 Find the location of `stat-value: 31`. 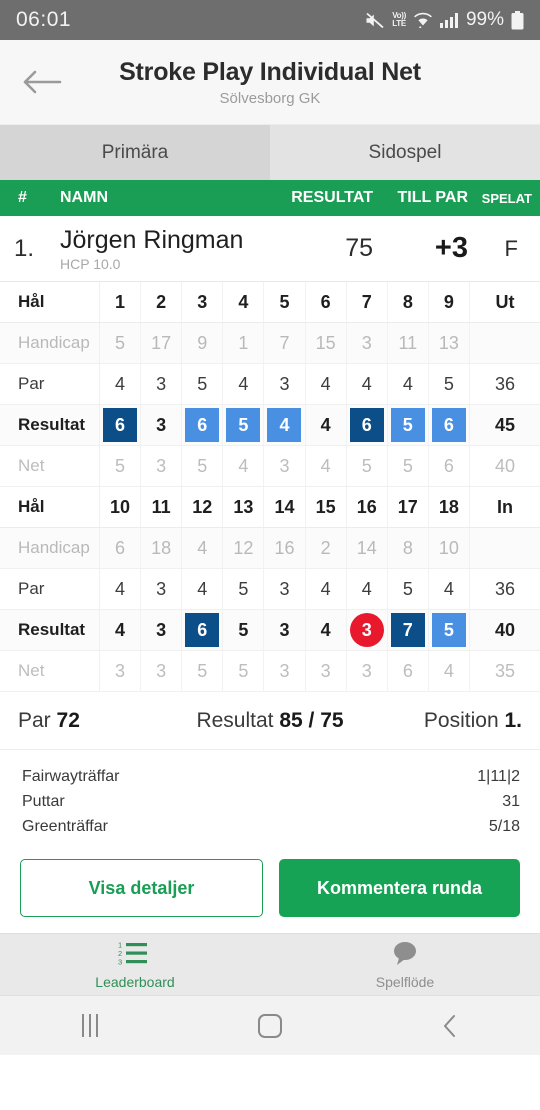

stat-value: 31 is located at coordinates (511, 801).